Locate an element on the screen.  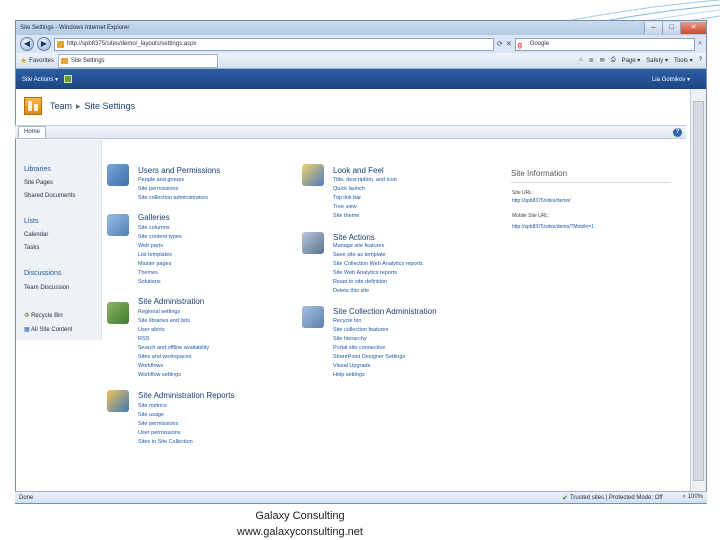
link-people-and-groups: People and groups is located at coordinates (161, 180).